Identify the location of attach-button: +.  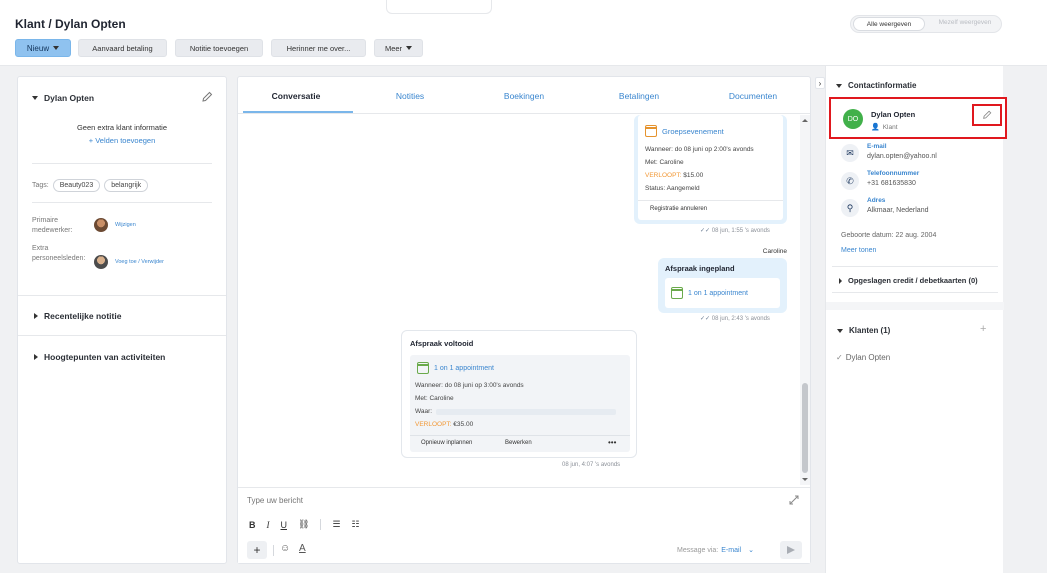
(257, 550).